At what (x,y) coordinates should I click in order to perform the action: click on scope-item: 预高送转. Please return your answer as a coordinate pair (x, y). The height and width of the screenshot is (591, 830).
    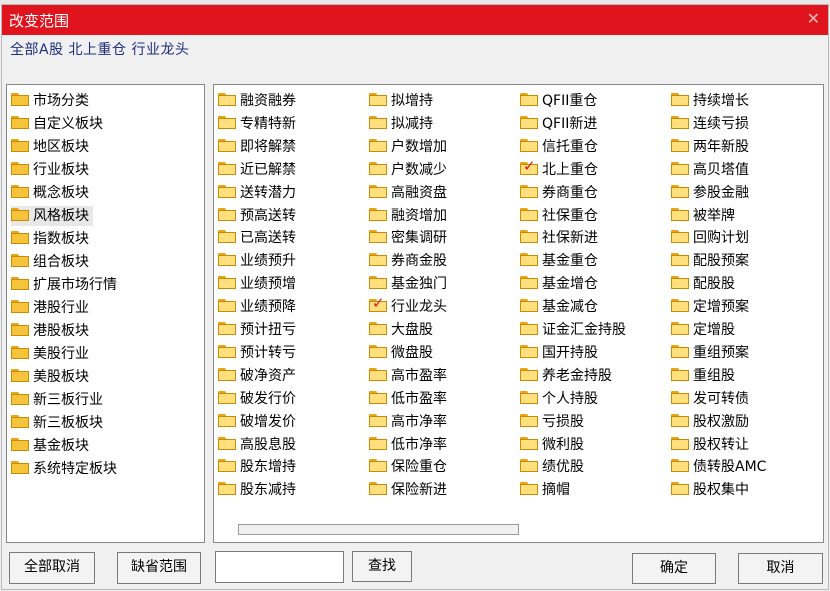
    Looking at the image, I should click on (257, 216).